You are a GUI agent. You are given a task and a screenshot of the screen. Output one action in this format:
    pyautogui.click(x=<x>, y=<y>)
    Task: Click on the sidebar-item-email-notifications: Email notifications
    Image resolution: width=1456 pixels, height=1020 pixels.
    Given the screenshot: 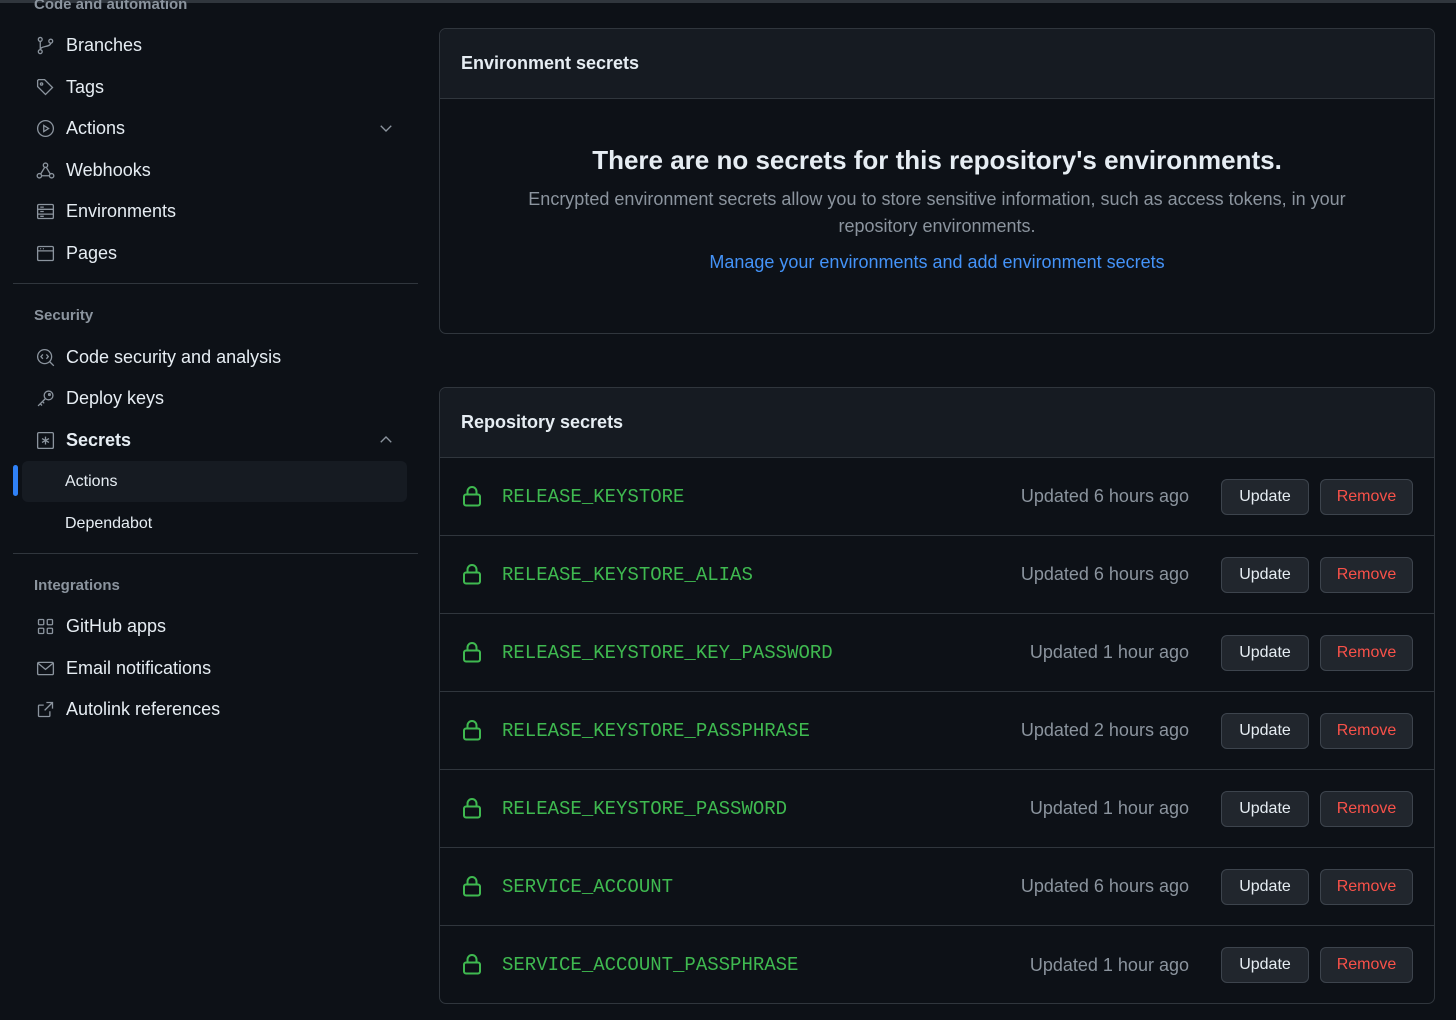 What is the action you would take?
    pyautogui.click(x=214, y=668)
    